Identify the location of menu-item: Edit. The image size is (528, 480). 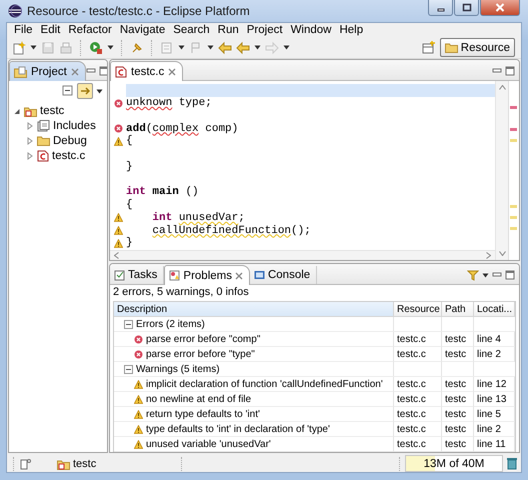
(50, 30).